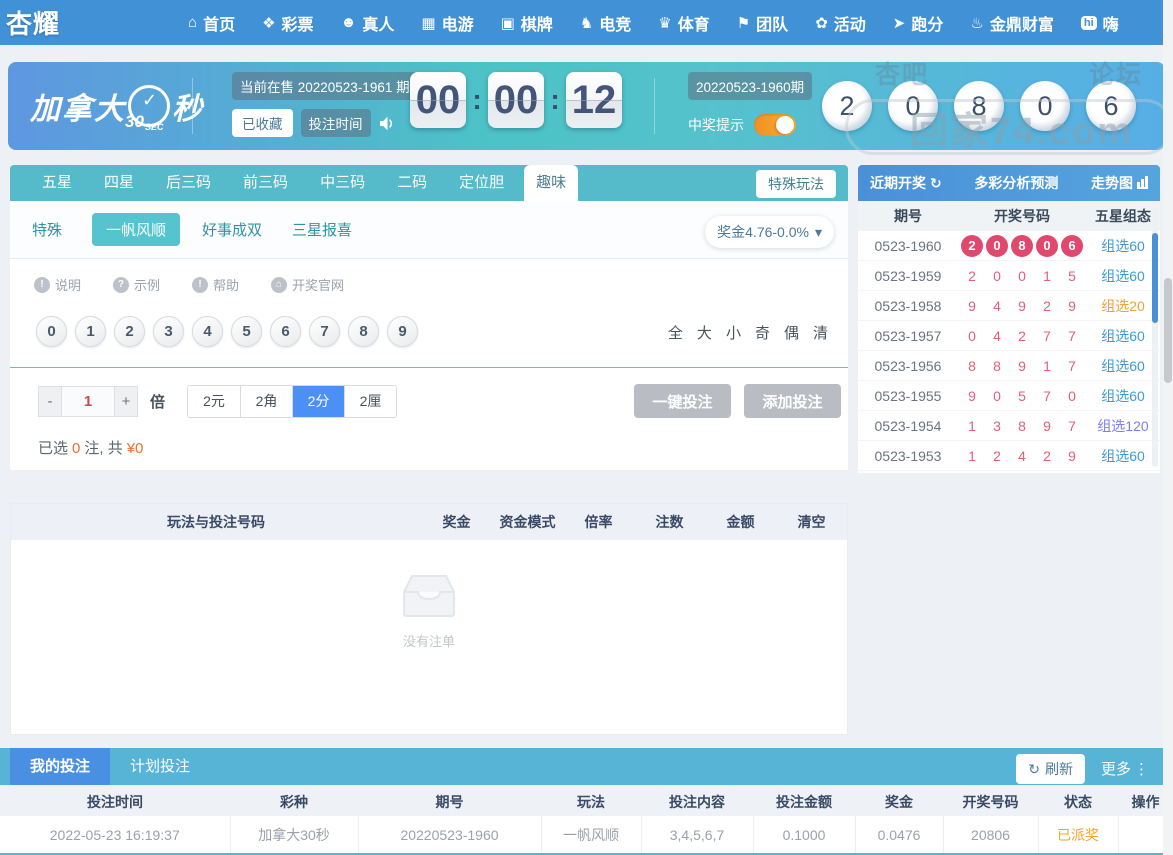 The width and height of the screenshot is (1173, 855). Describe the element at coordinates (188, 183) in the screenshot. I see `tab-housanma: 后三码` at that location.